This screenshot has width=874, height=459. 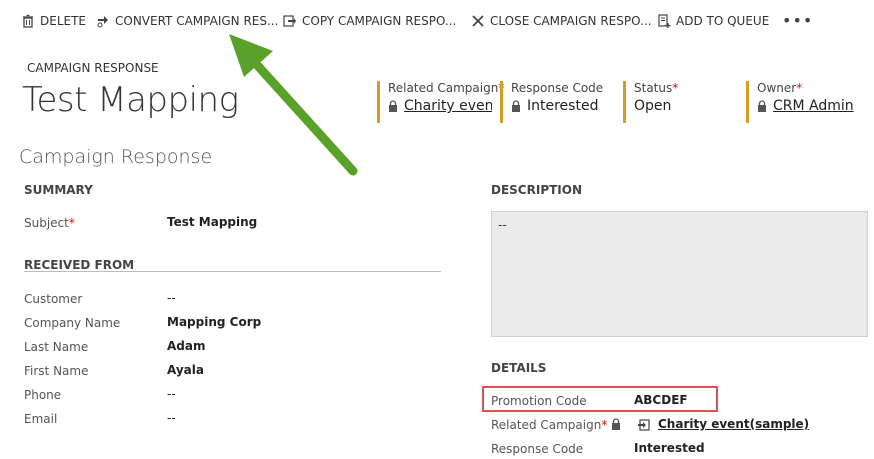 I want to click on phone-label: Phone, so click(x=43, y=395).